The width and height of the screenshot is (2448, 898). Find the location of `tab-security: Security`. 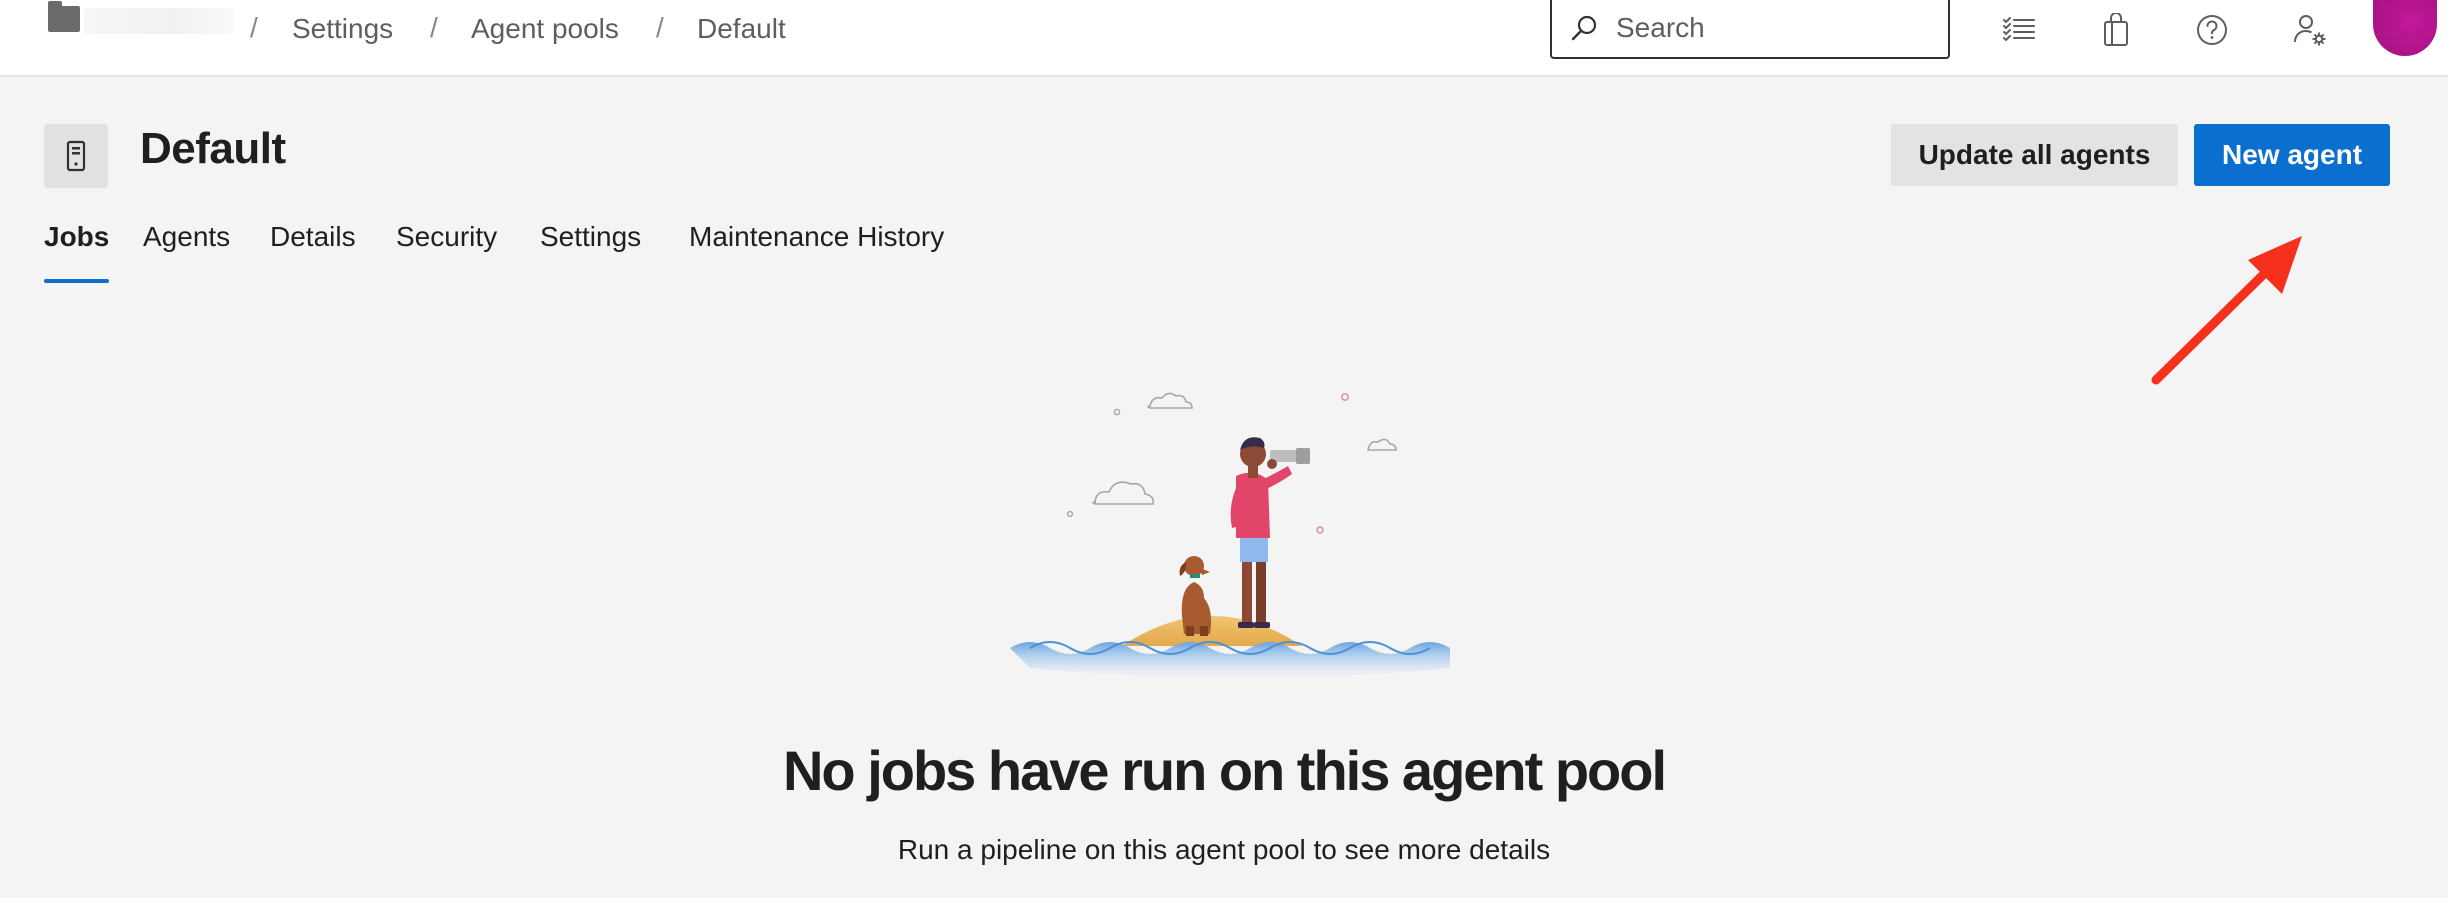

tab-security: Security is located at coordinates (446, 237).